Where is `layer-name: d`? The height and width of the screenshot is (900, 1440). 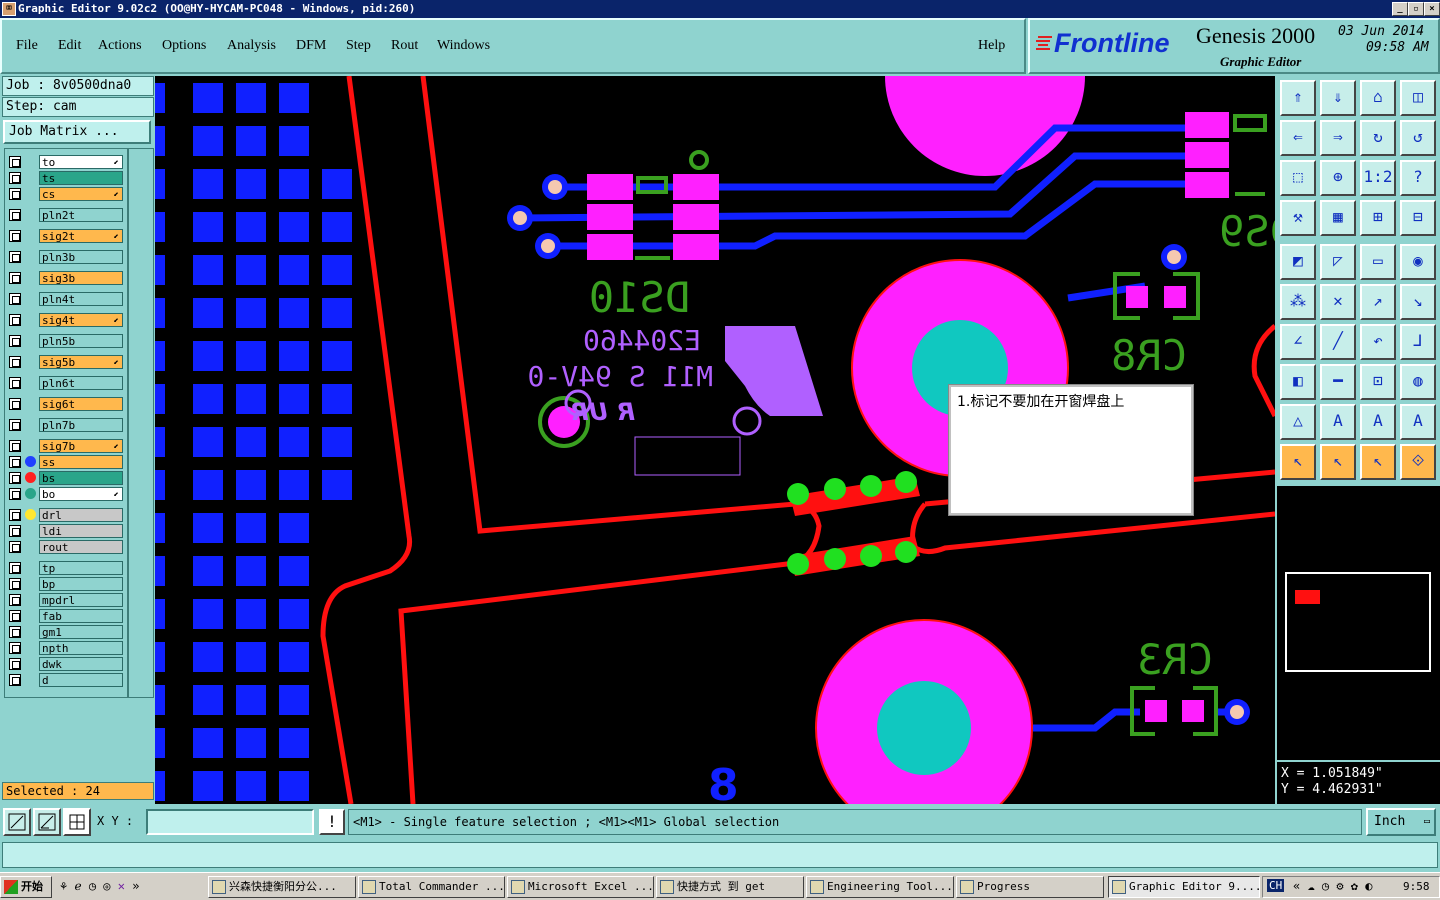 layer-name: d is located at coordinates (81, 680).